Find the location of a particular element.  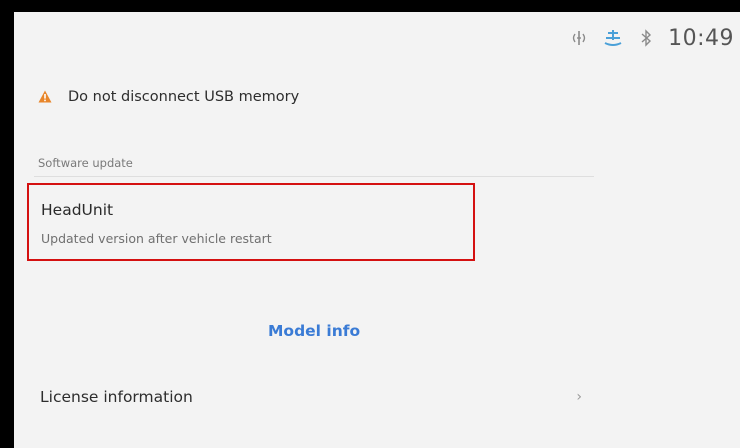

chevron-right-icon: › is located at coordinates (579, 397).